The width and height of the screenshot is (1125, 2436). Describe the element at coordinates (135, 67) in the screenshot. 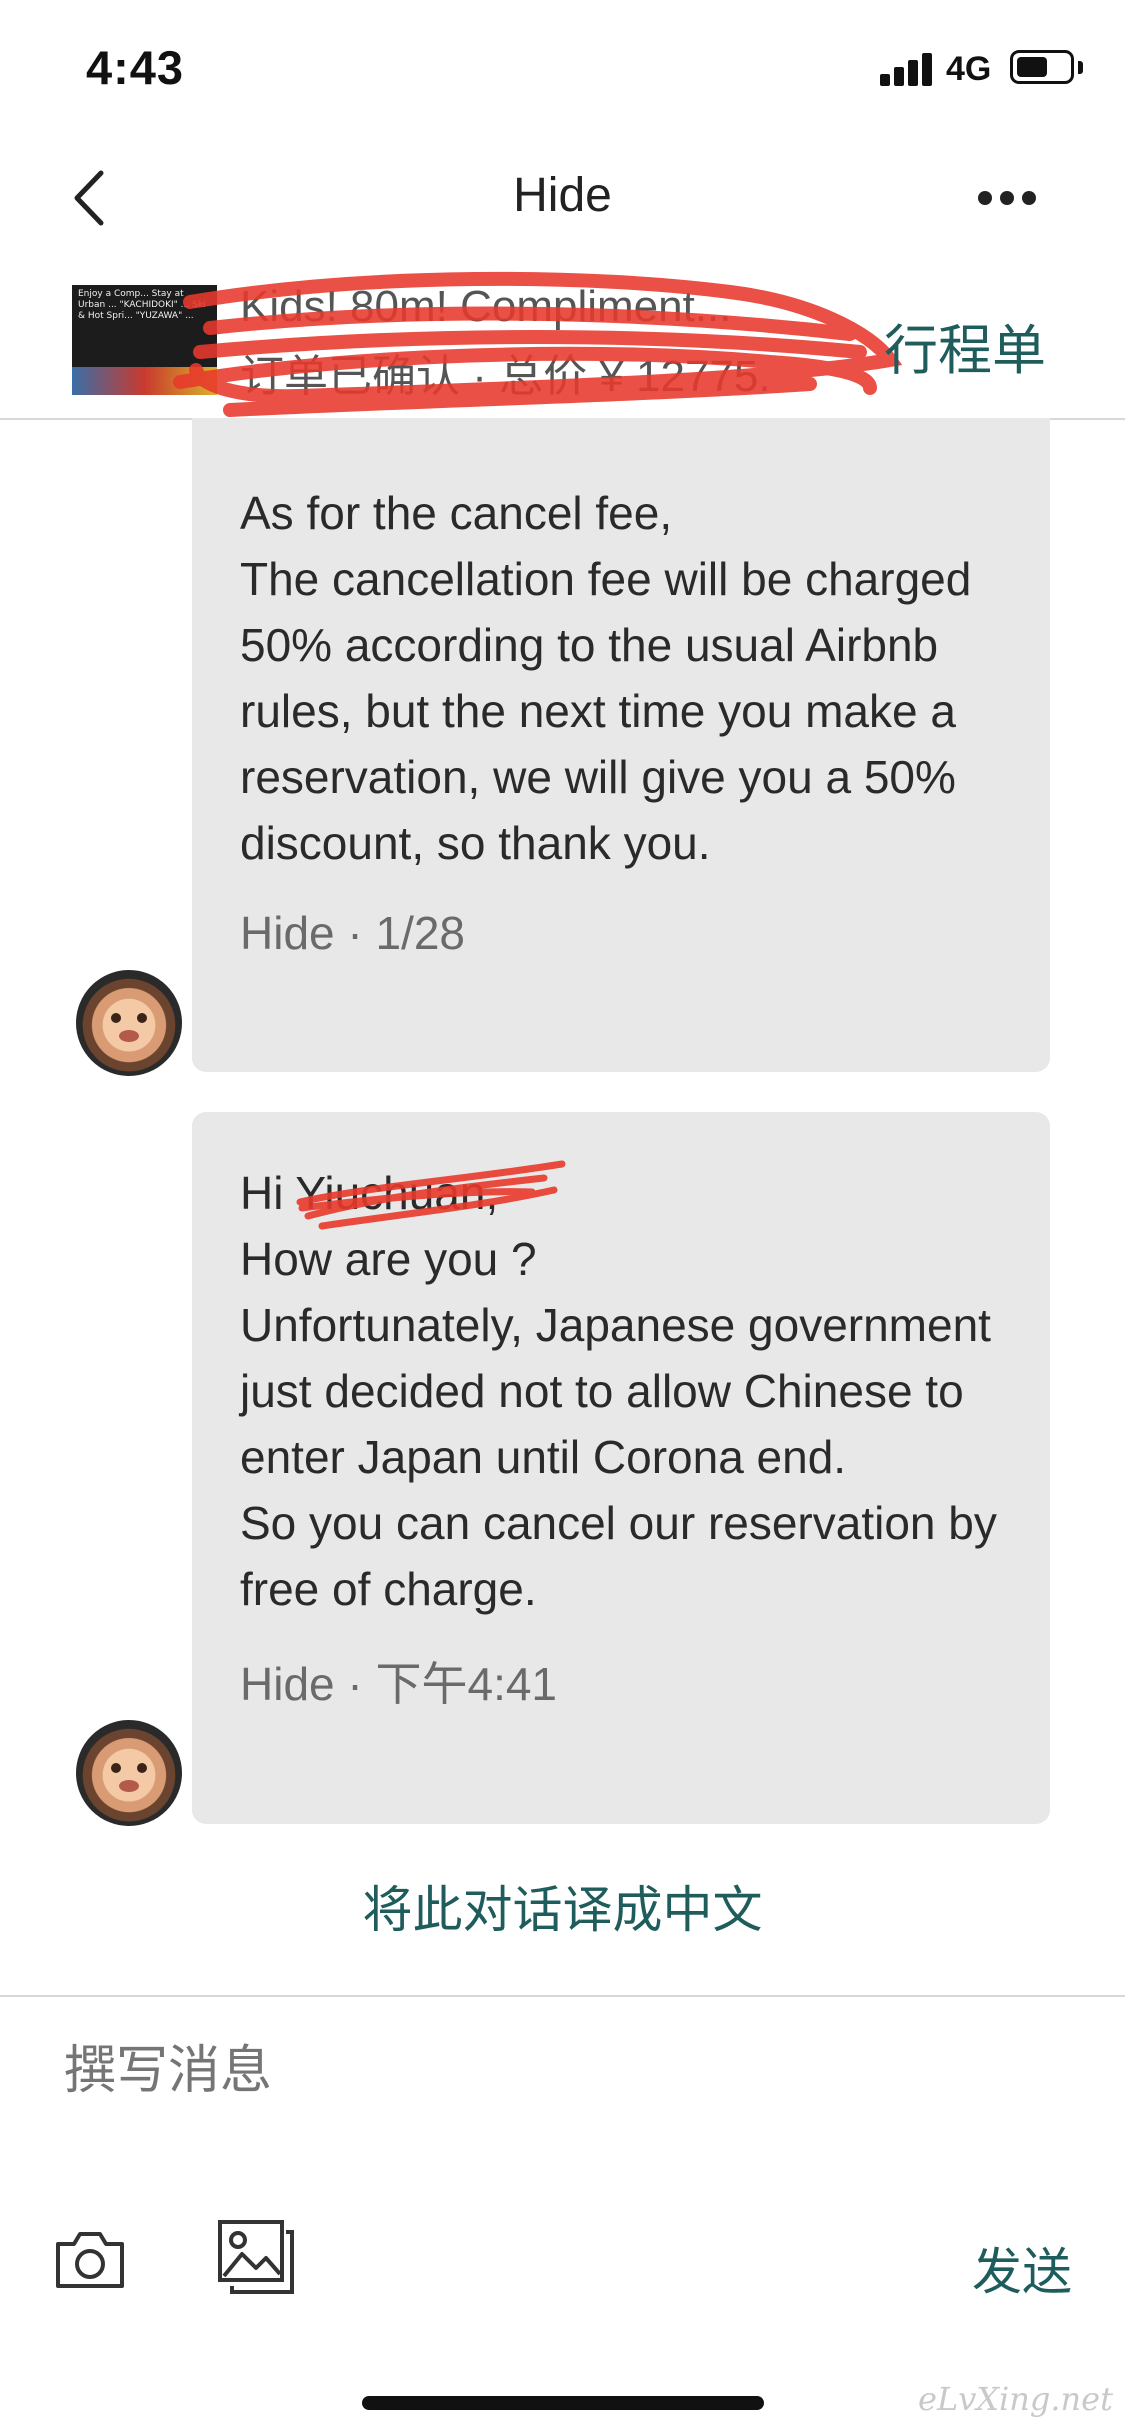

I see `status-time: 4:43` at that location.